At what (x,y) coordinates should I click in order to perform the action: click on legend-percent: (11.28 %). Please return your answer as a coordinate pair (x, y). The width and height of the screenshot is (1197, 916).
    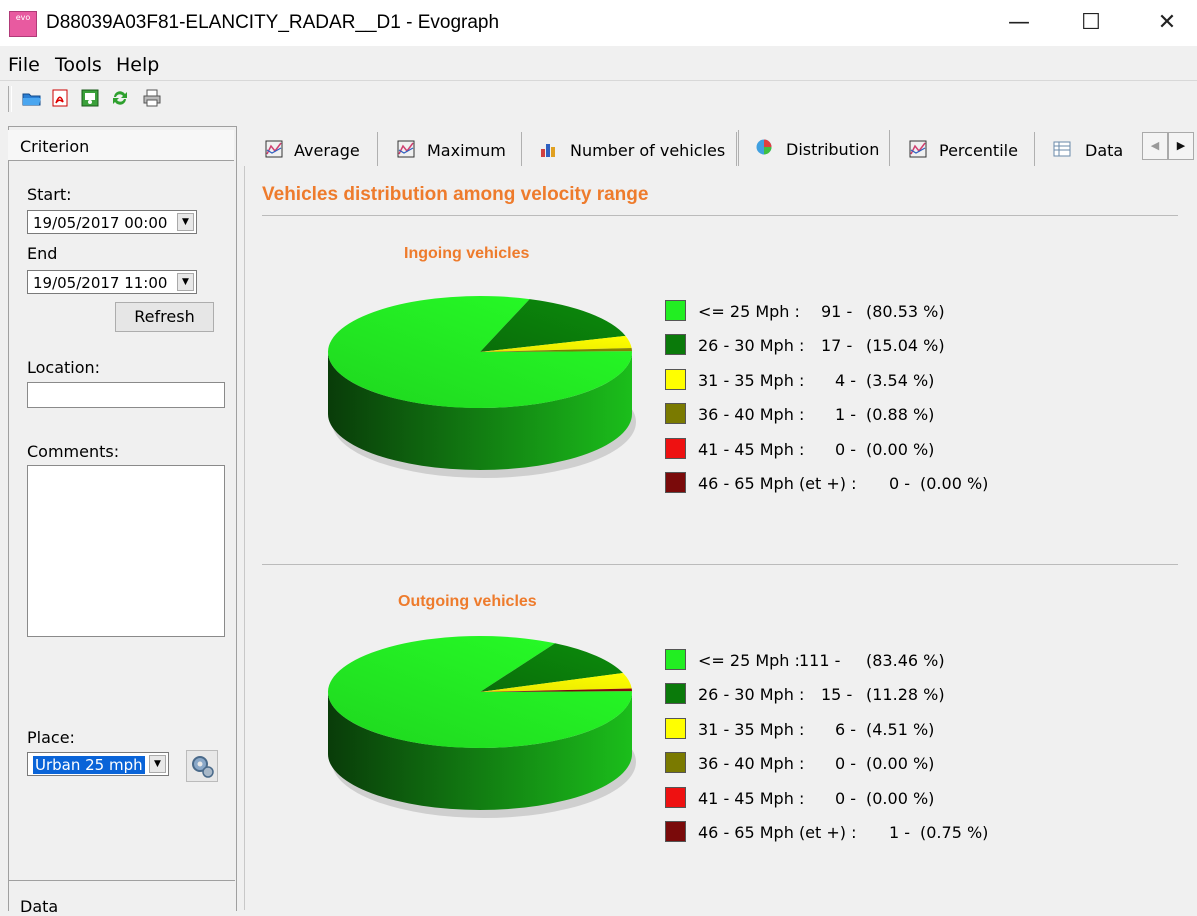
    Looking at the image, I should click on (905, 695).